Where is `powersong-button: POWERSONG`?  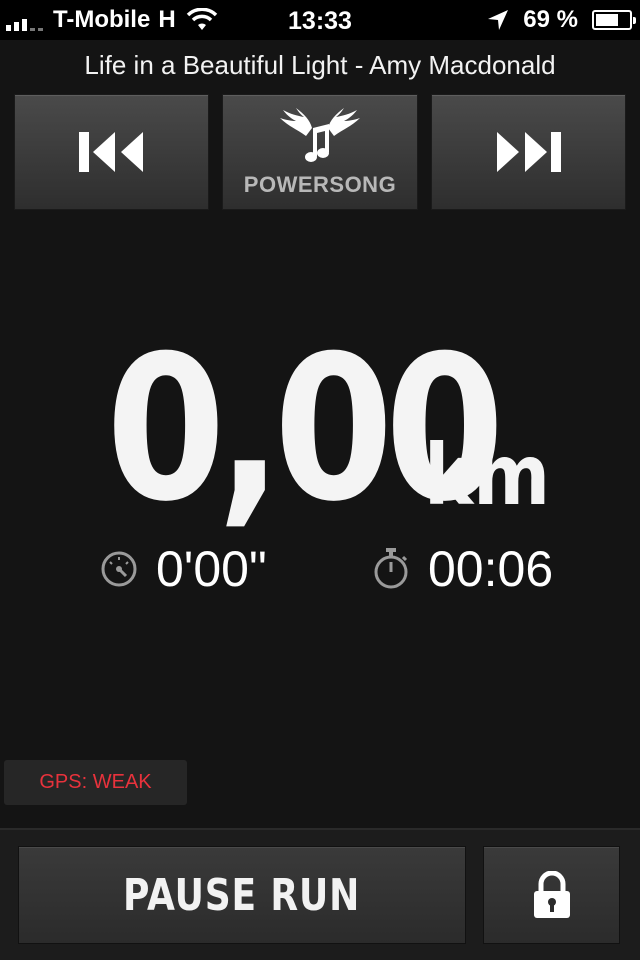
powersong-button: POWERSONG is located at coordinates (320, 152).